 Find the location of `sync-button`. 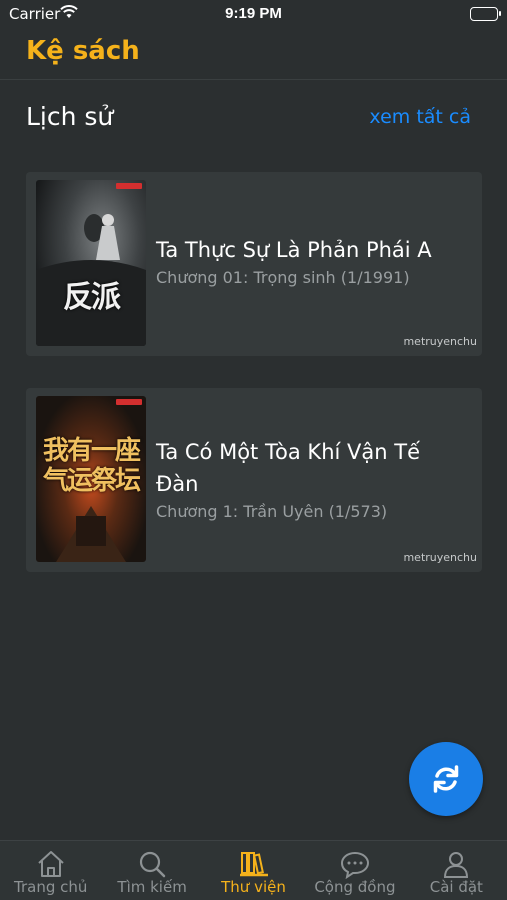

sync-button is located at coordinates (446, 779).